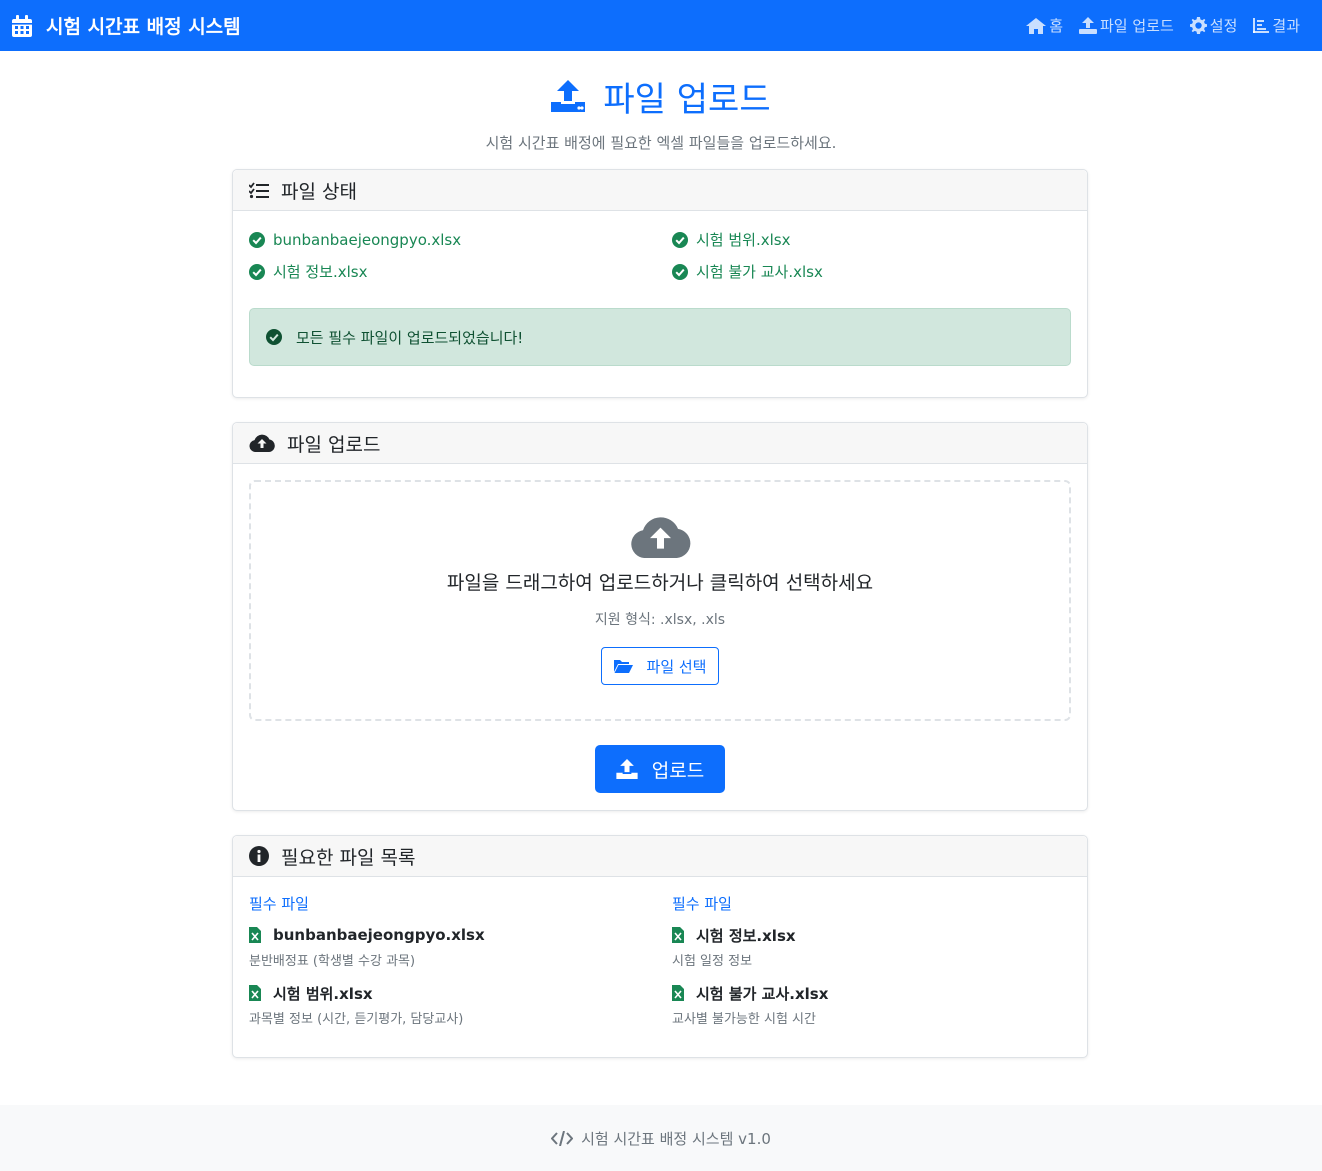 This screenshot has width=1322, height=1171. What do you see at coordinates (872, 271) in the screenshot?
I see `status-item: 시험 불가 교사.xlsx` at bounding box center [872, 271].